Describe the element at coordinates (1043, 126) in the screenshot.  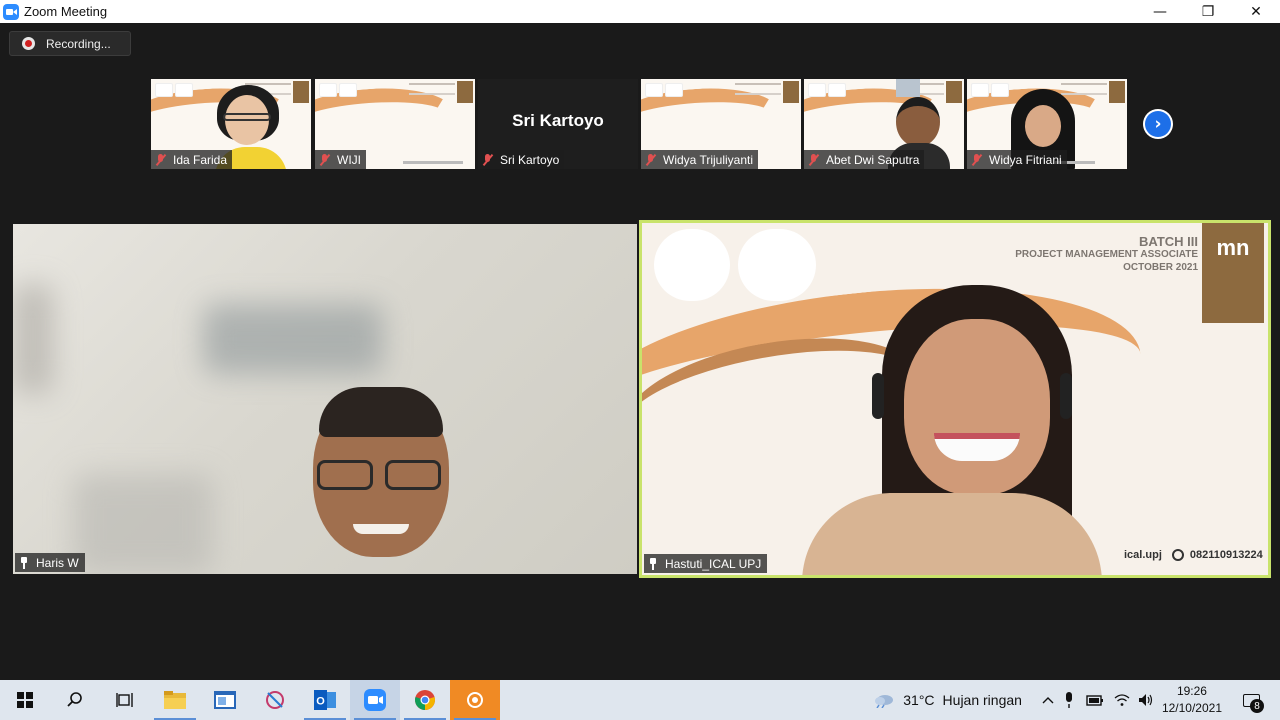
I see `participant-face` at that location.